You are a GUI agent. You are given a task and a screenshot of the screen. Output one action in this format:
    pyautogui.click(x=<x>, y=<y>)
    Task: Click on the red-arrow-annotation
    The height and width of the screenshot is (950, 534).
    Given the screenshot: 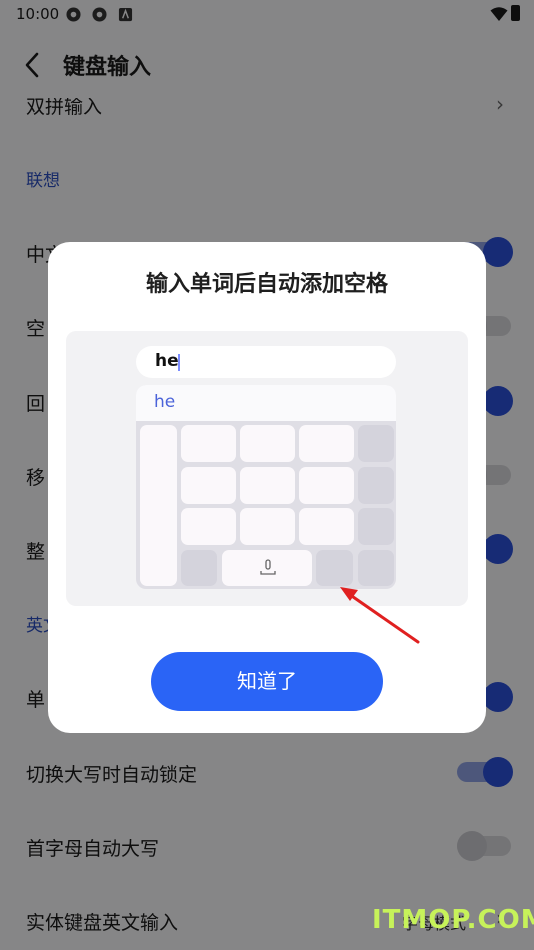 What is the action you would take?
    pyautogui.click(x=380, y=615)
    